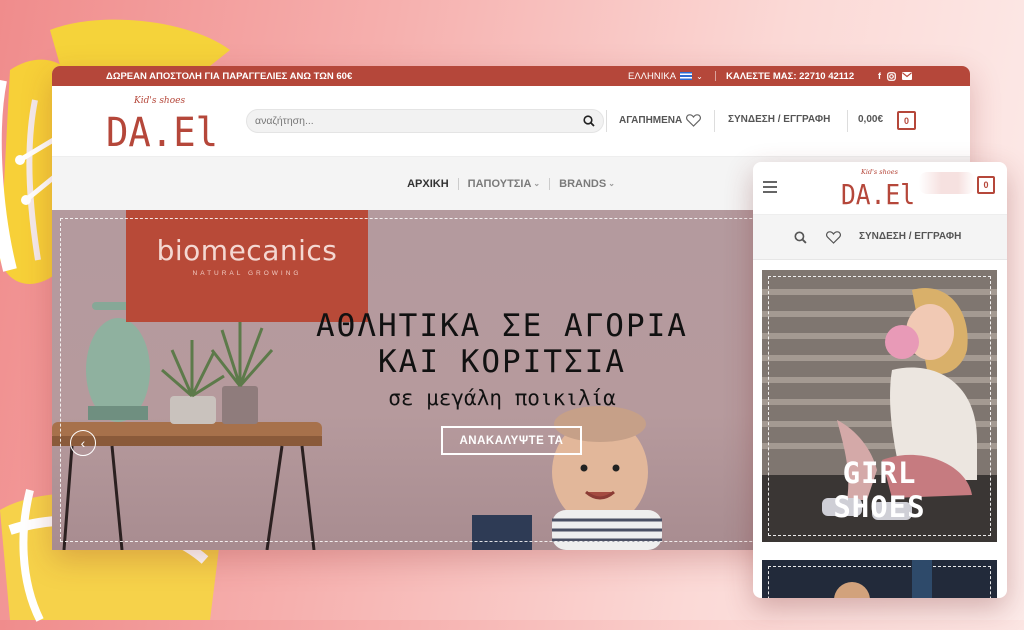 The image size is (1024, 630). Describe the element at coordinates (879, 507) in the screenshot. I see `category-title-line2: SHOES` at that location.